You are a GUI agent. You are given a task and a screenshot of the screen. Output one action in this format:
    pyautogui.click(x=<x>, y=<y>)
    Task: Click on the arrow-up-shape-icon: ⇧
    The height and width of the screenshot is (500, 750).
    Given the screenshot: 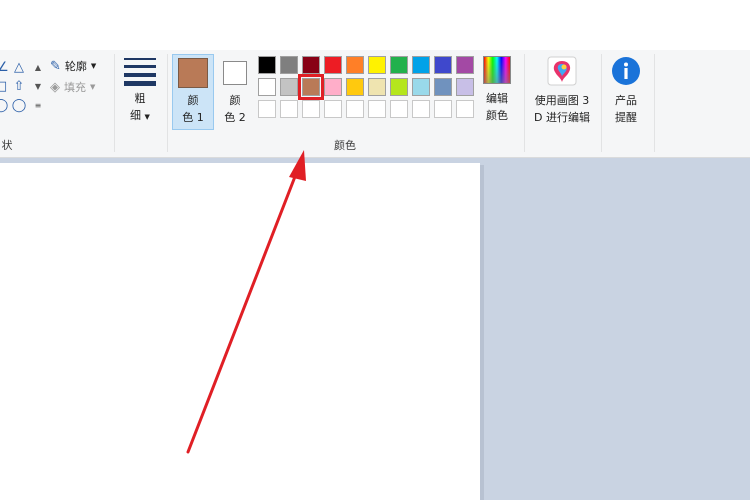 What is the action you would take?
    pyautogui.click(x=19, y=86)
    